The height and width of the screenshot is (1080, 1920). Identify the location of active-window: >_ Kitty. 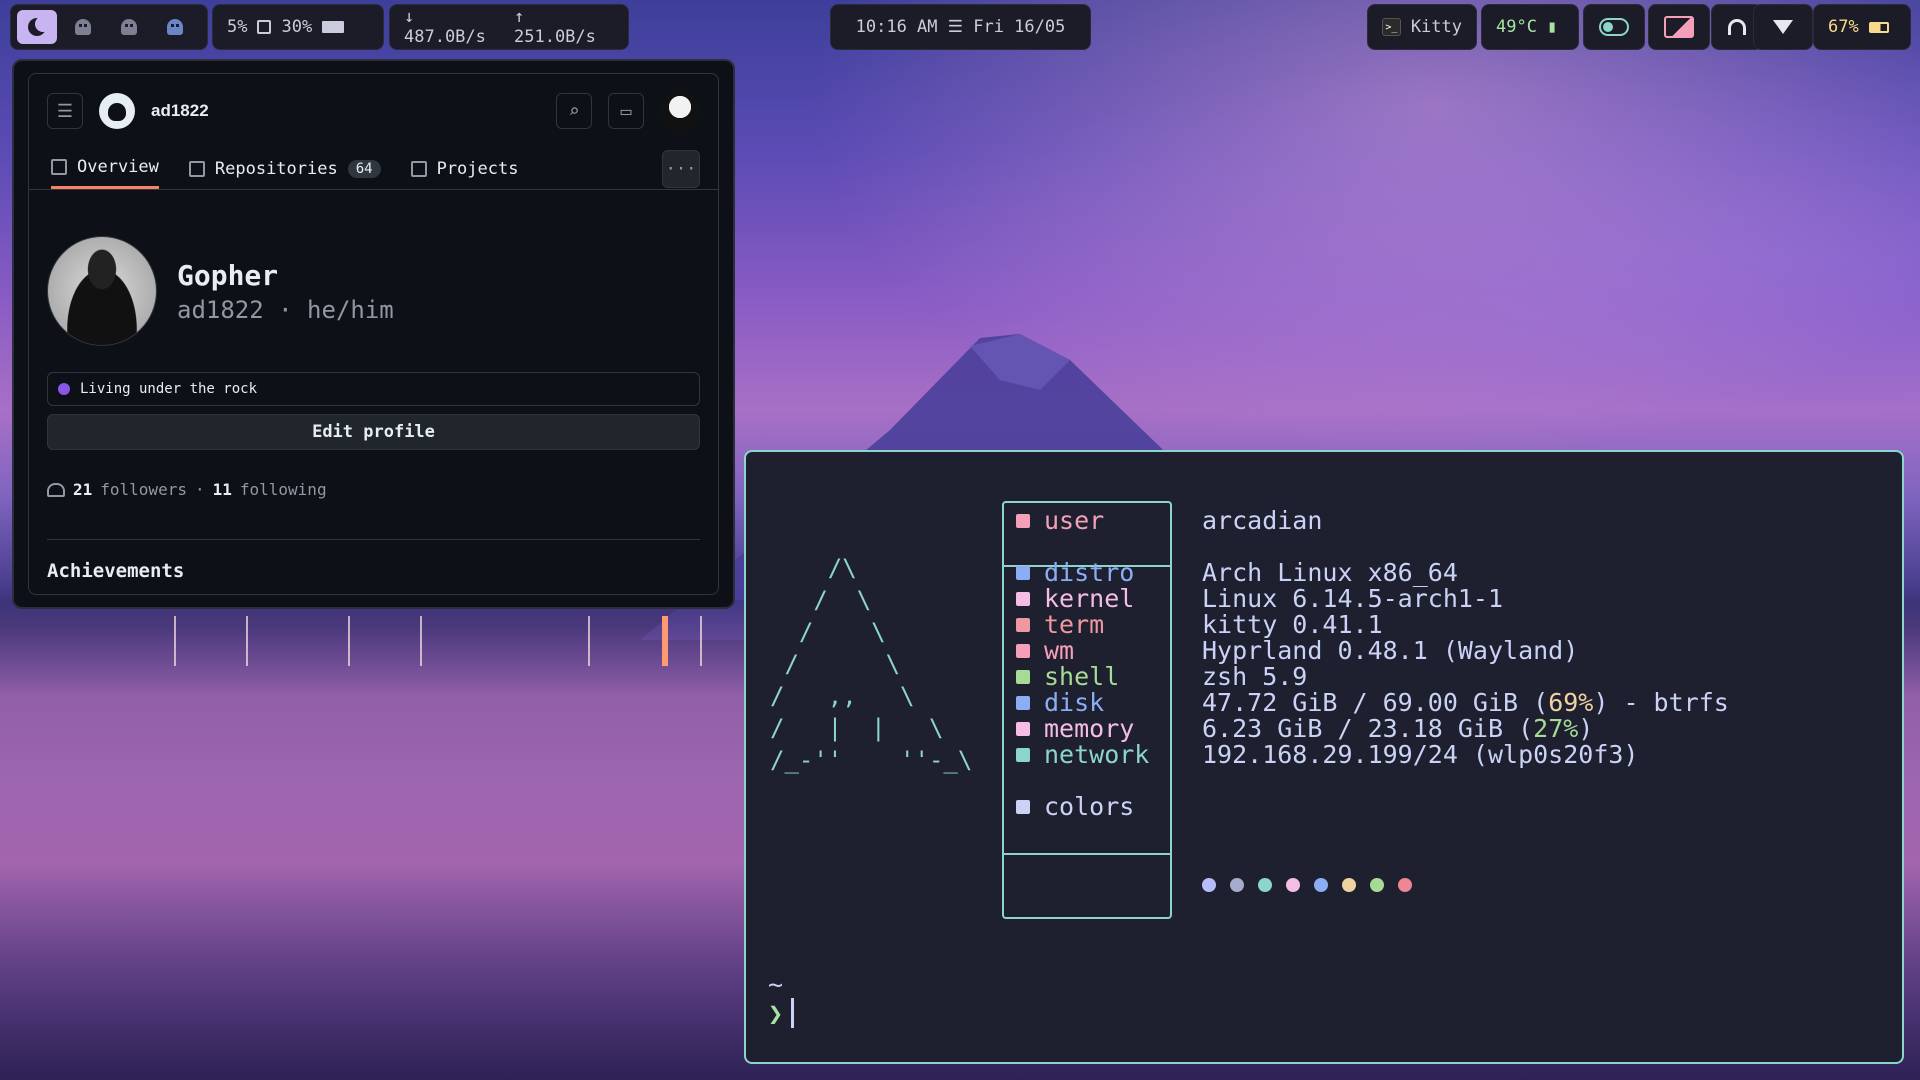
(1422, 27).